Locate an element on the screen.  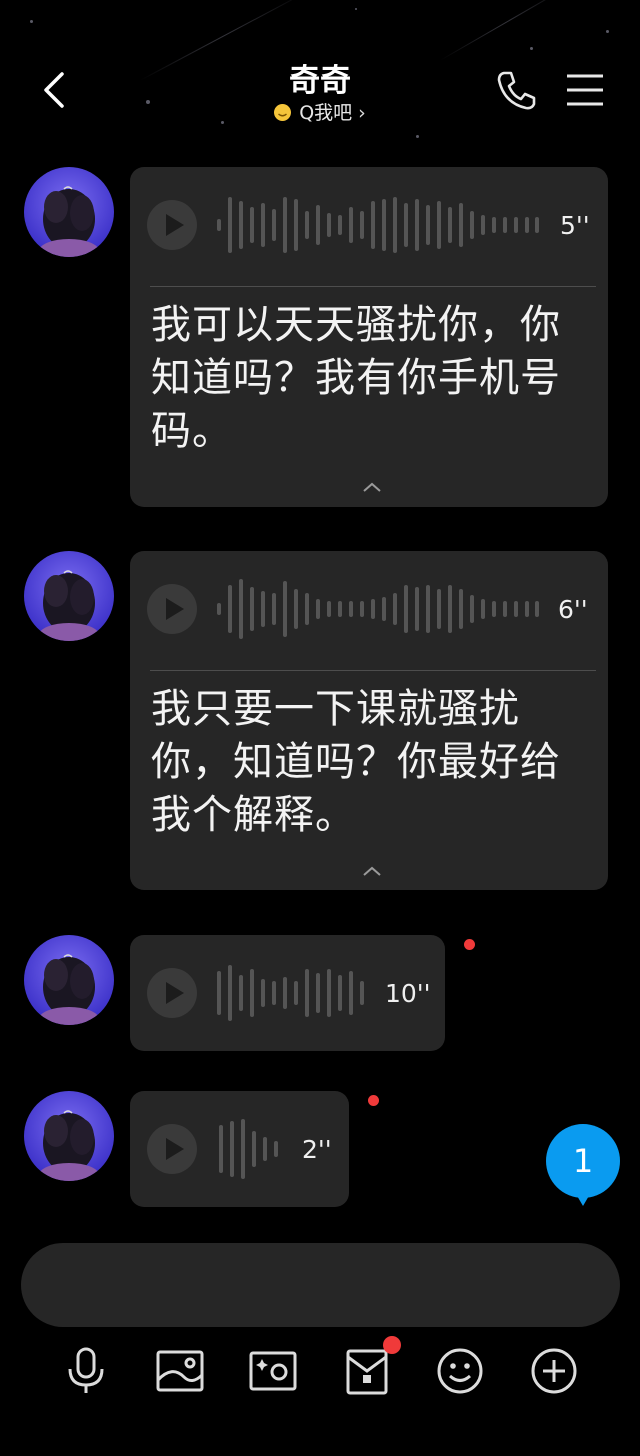
new-message-count: 1 is located at coordinates (583, 1161).